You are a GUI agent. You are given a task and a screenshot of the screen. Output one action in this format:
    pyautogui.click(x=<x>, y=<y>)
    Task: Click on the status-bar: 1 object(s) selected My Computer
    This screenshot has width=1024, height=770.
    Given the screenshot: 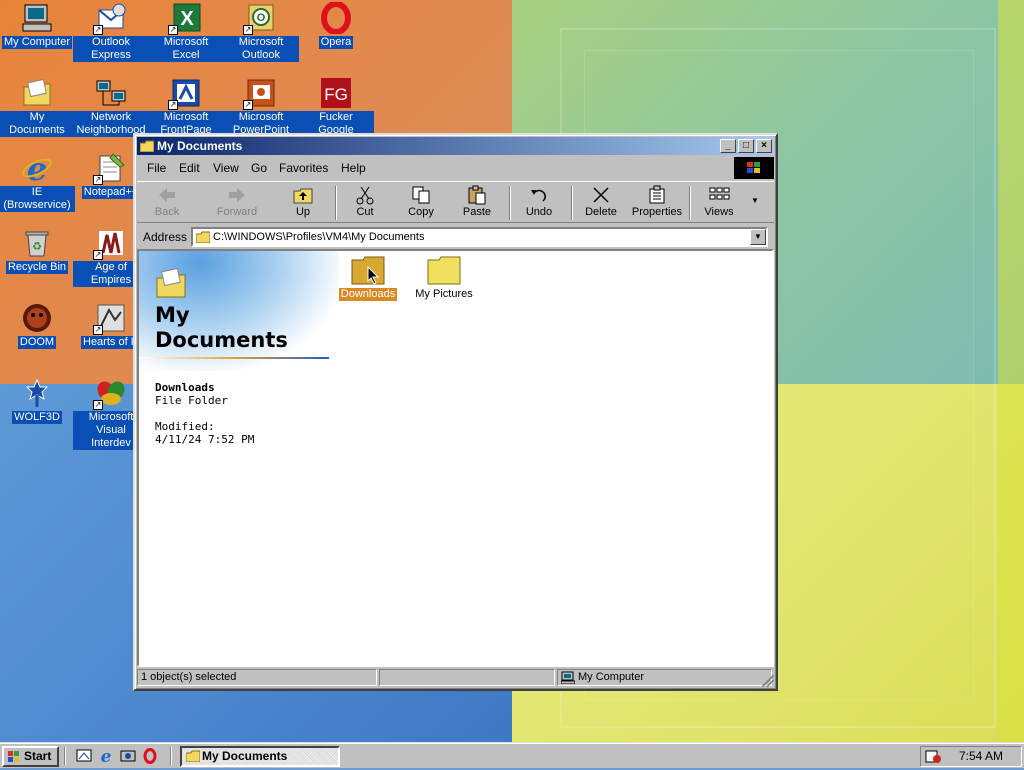 What is the action you would take?
    pyautogui.click(x=455, y=677)
    